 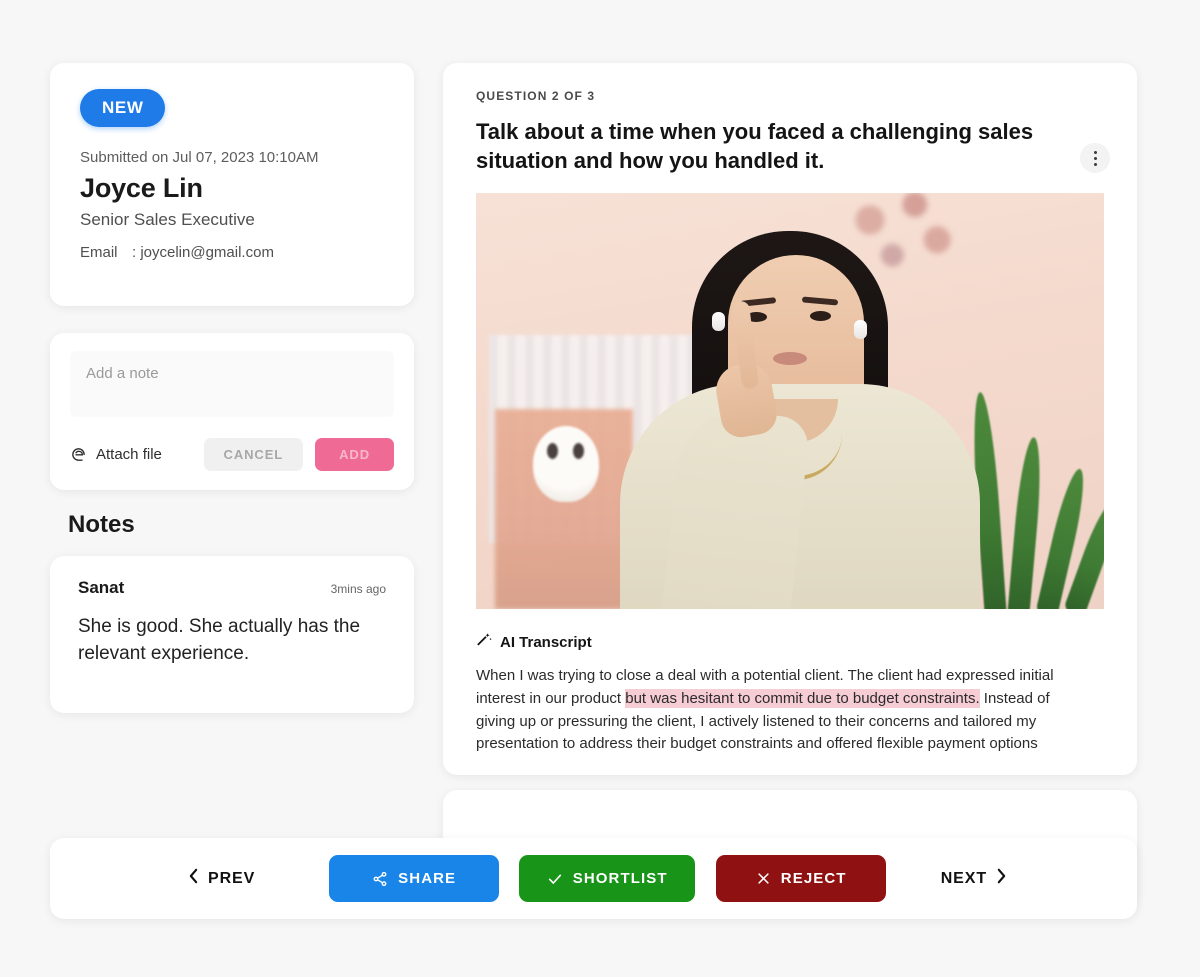 I want to click on share-button: SHARE, so click(x=414, y=878).